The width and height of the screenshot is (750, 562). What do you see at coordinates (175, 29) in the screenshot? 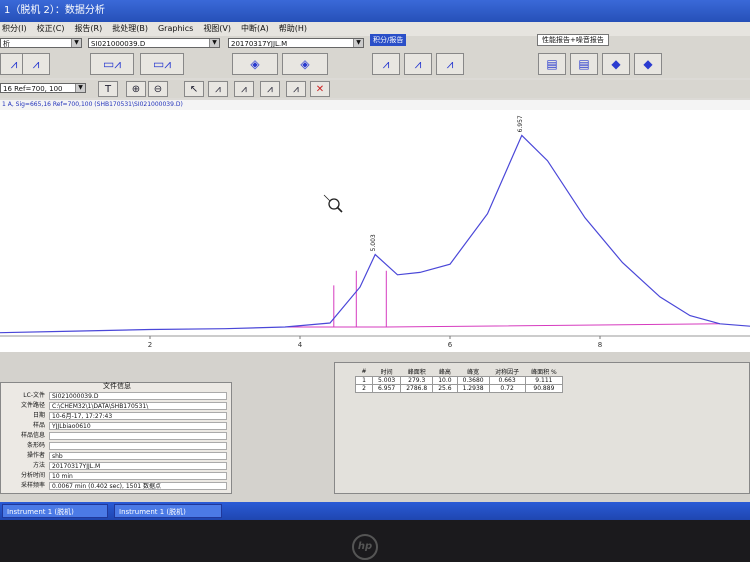
I see `menu-graphics: Graphics` at bounding box center [175, 29].